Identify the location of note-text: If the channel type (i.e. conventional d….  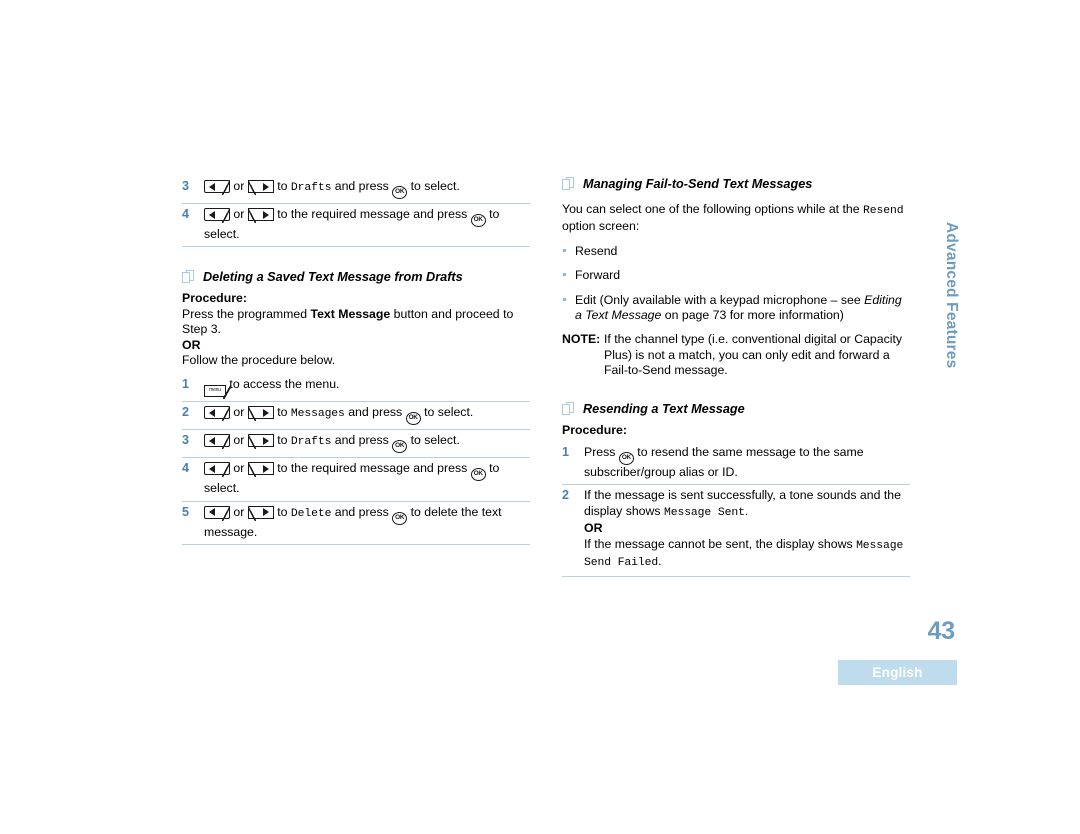
(753, 355).